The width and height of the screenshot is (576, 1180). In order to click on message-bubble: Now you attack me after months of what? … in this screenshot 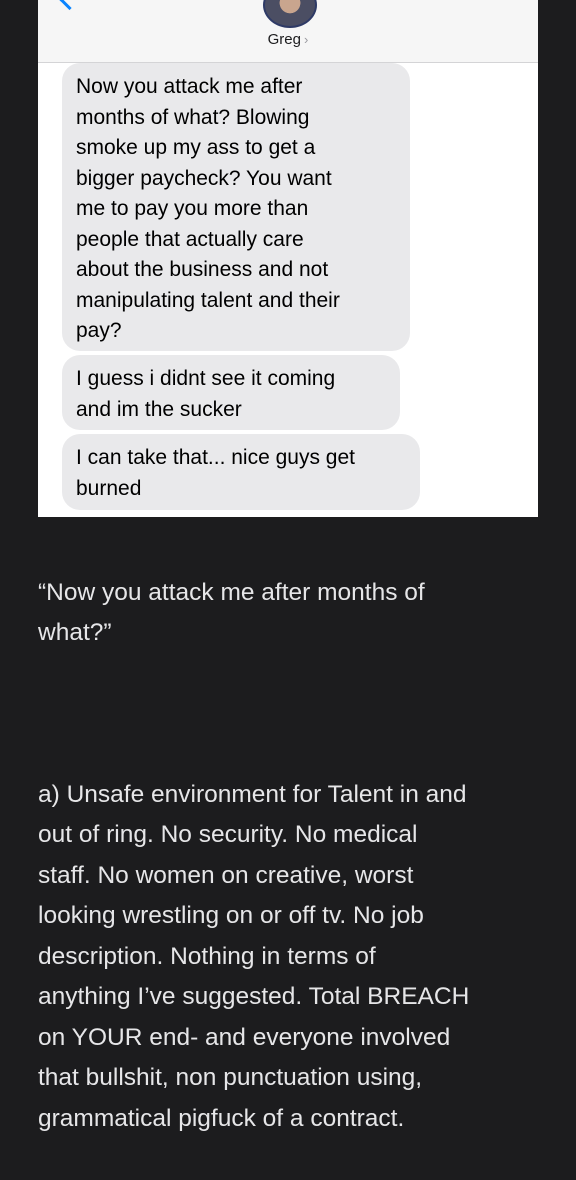, I will do `click(236, 207)`.